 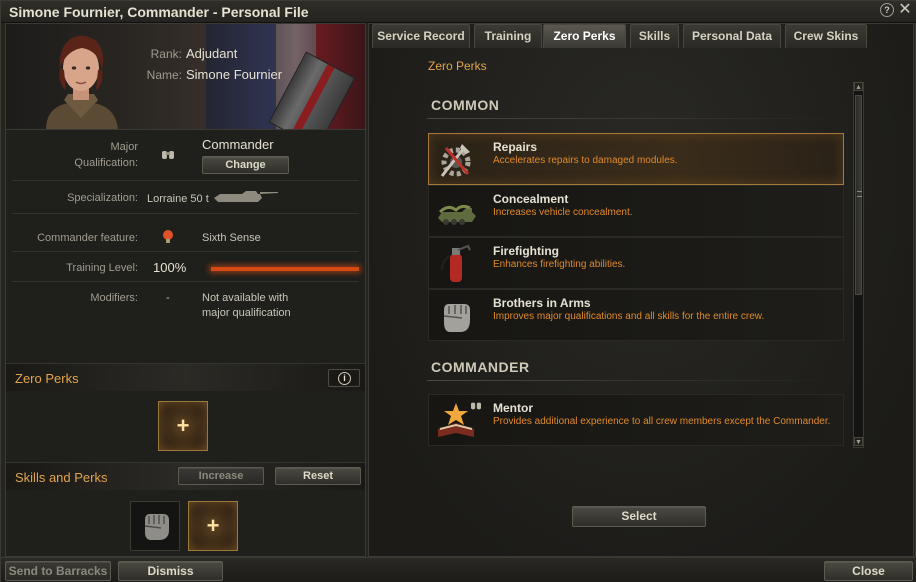 What do you see at coordinates (563, 212) in the screenshot?
I see `perk-description: Increases vehicle concealment.` at bounding box center [563, 212].